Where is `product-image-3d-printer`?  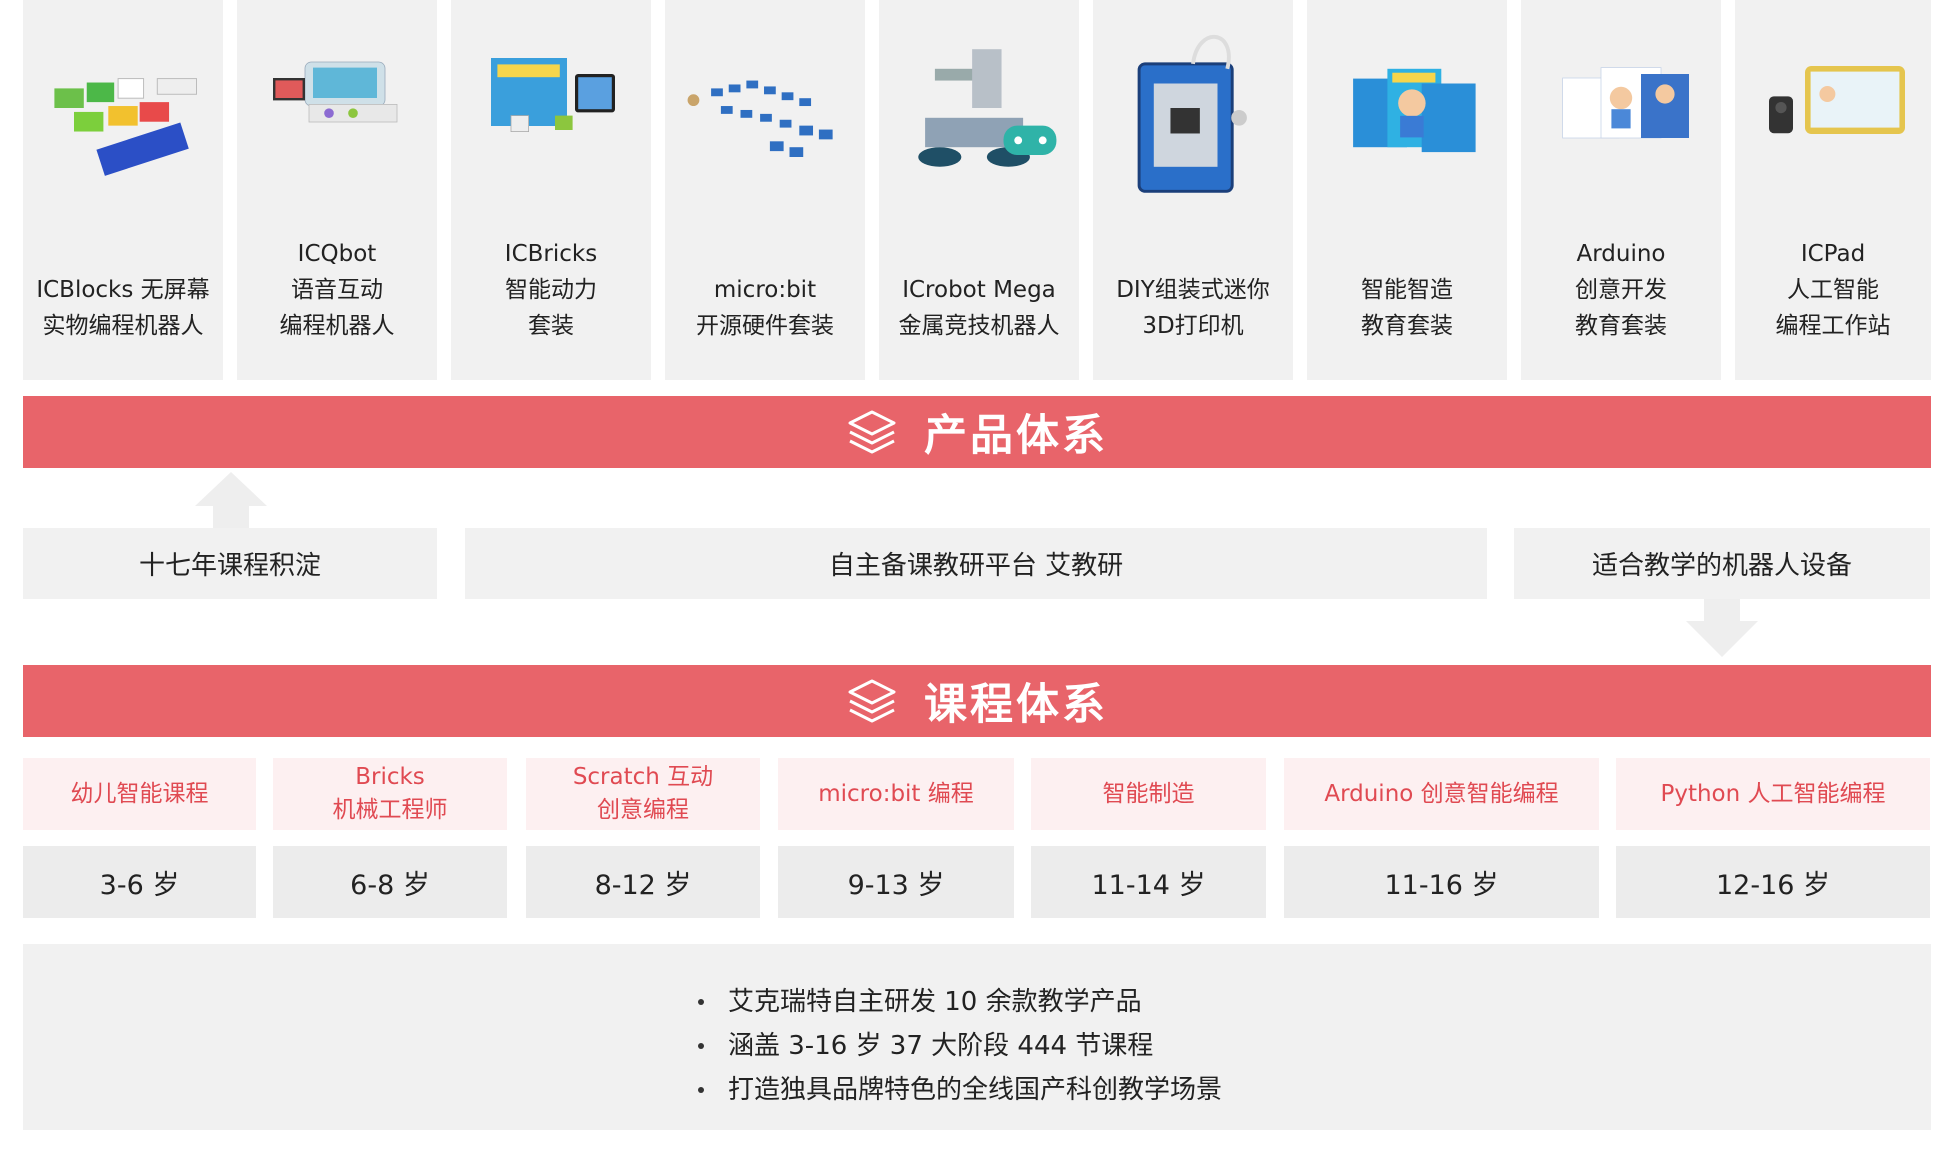 product-image-3d-printer is located at coordinates (1192, 113).